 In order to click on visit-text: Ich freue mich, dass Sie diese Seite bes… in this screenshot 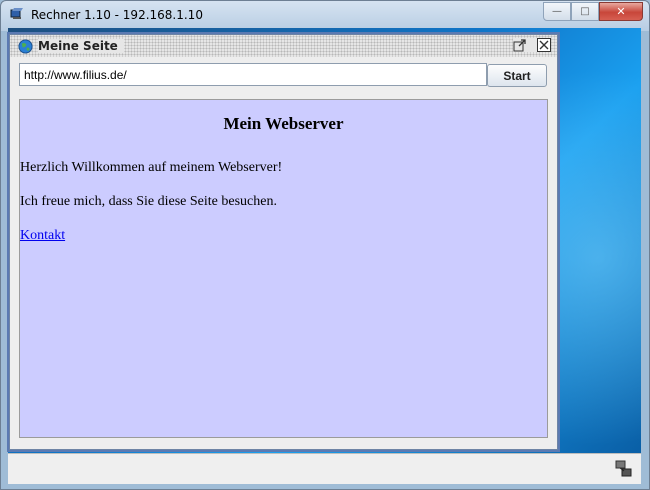, I will do `click(148, 201)`.